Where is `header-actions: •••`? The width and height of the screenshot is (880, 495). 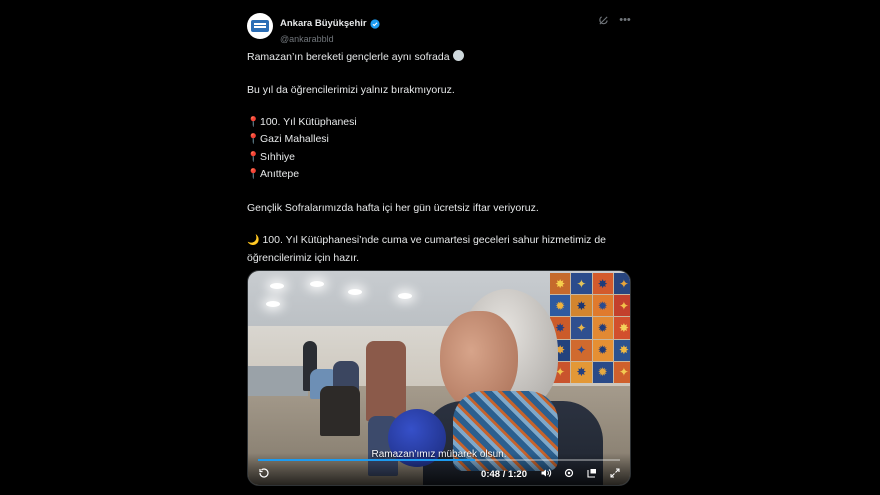
header-actions: ••• is located at coordinates (614, 20).